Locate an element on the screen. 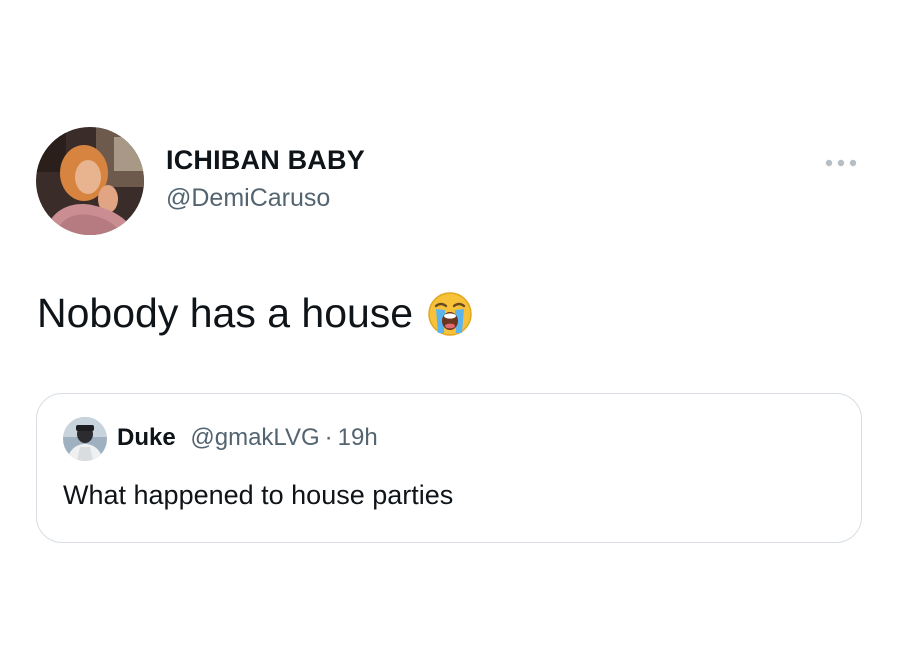  quoted-author-avatar is located at coordinates (85, 439).